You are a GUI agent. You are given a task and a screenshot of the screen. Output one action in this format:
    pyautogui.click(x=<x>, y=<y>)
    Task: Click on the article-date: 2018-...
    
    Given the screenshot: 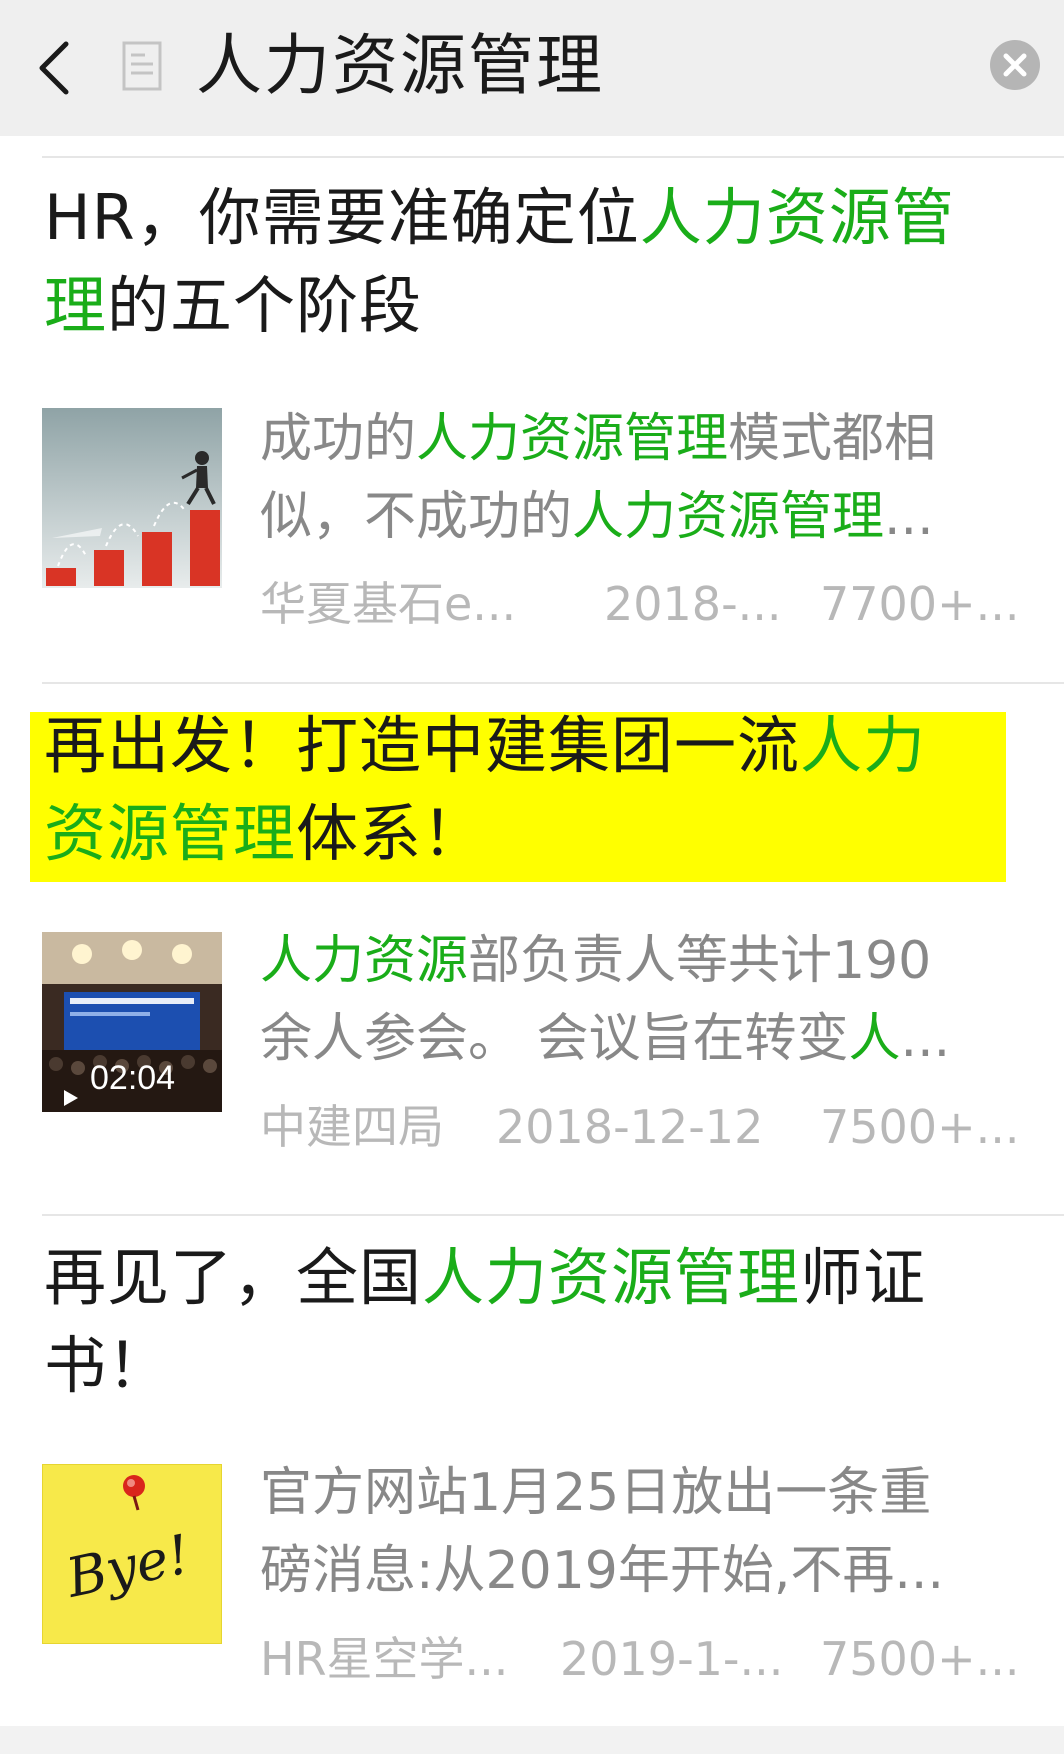 What is the action you would take?
    pyautogui.click(x=693, y=604)
    